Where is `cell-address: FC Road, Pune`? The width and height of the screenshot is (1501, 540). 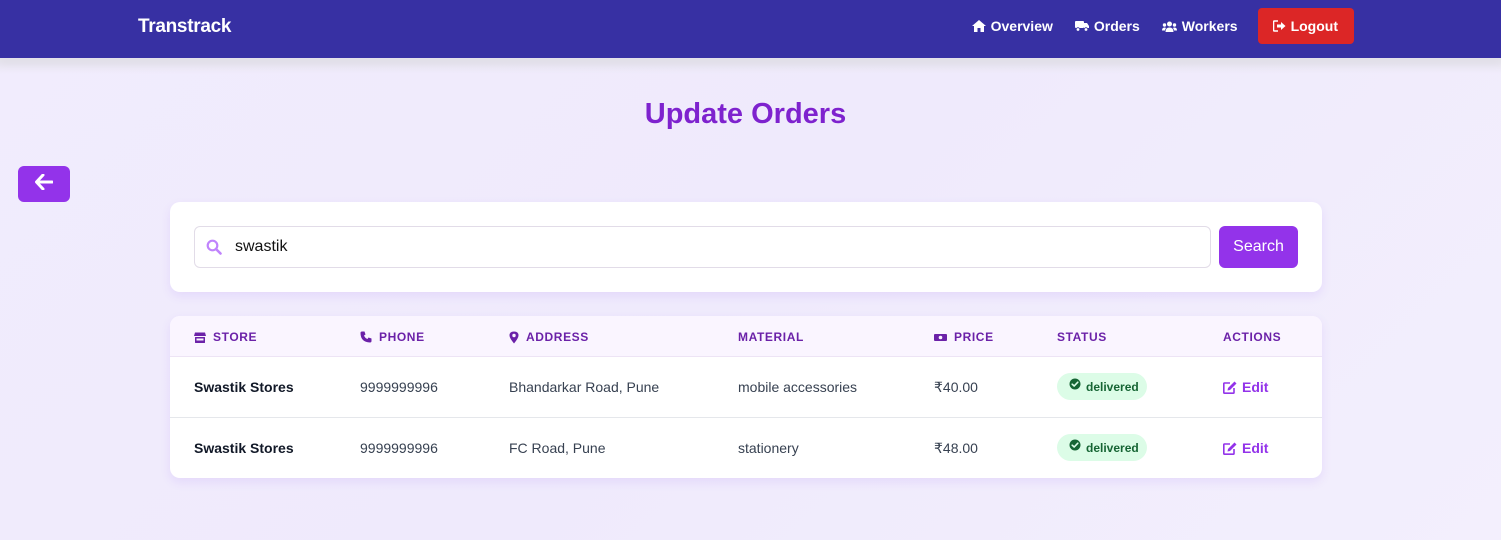 cell-address: FC Road, Pune is located at coordinates (557, 448).